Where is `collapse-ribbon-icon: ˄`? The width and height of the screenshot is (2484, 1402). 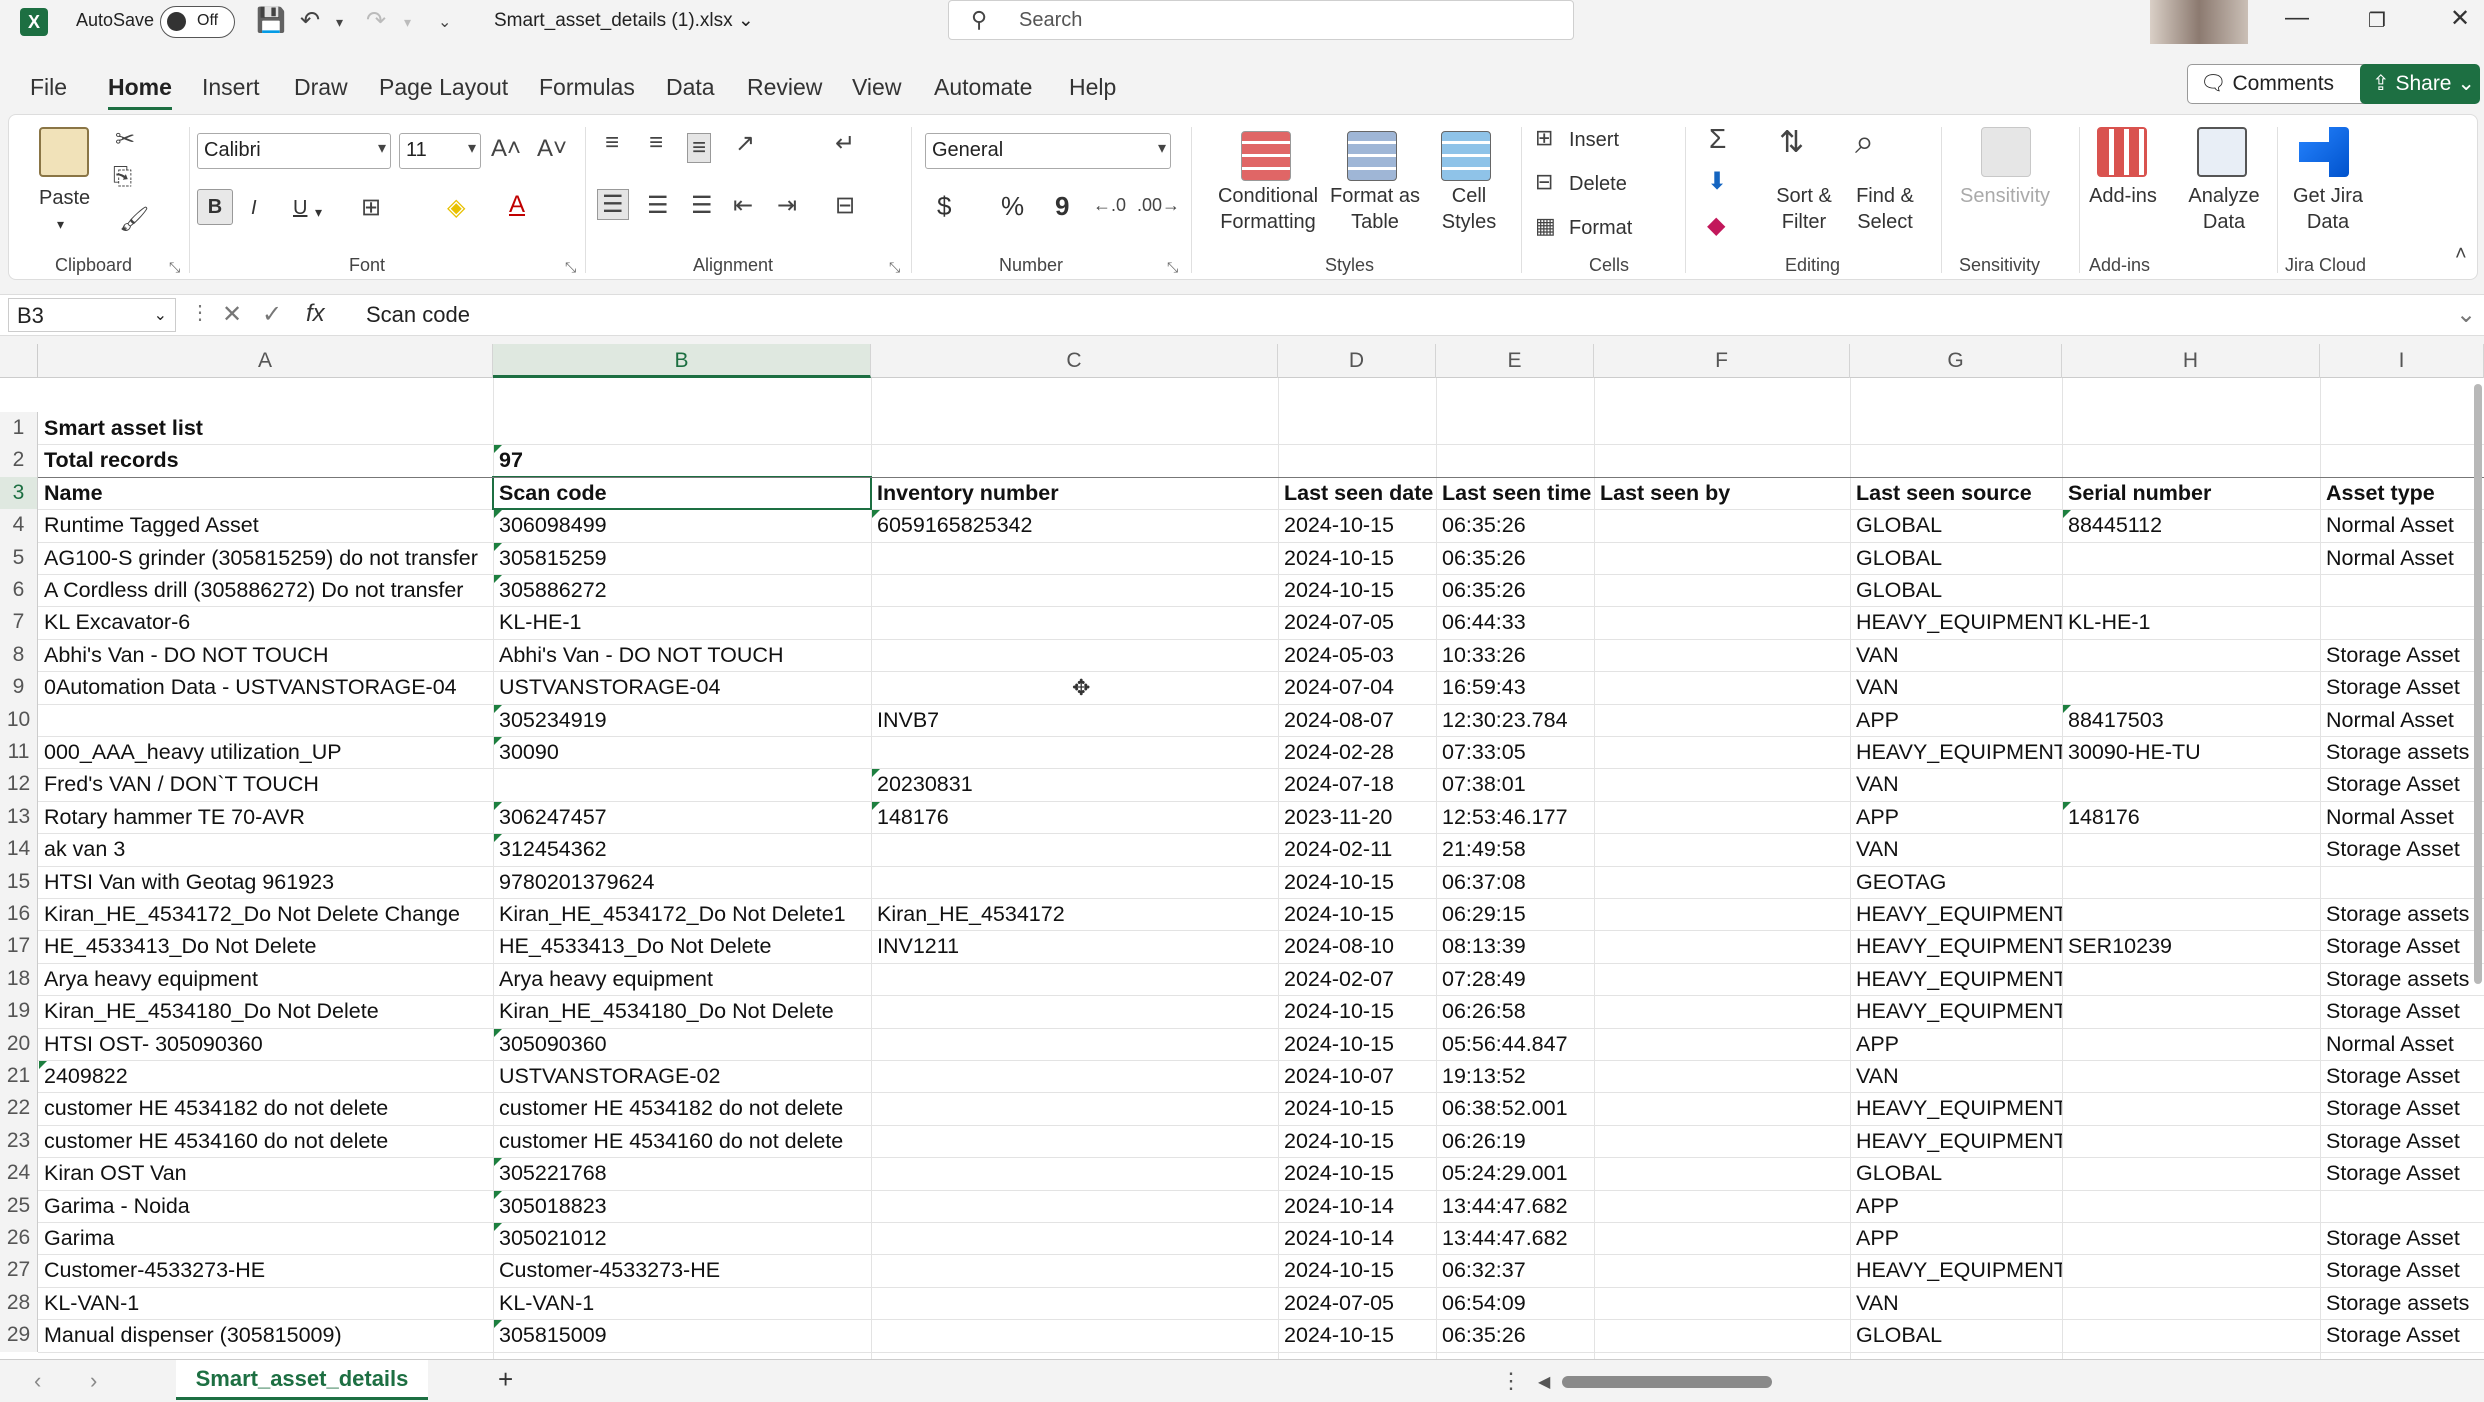 collapse-ribbon-icon: ˄ is located at coordinates (2461, 254).